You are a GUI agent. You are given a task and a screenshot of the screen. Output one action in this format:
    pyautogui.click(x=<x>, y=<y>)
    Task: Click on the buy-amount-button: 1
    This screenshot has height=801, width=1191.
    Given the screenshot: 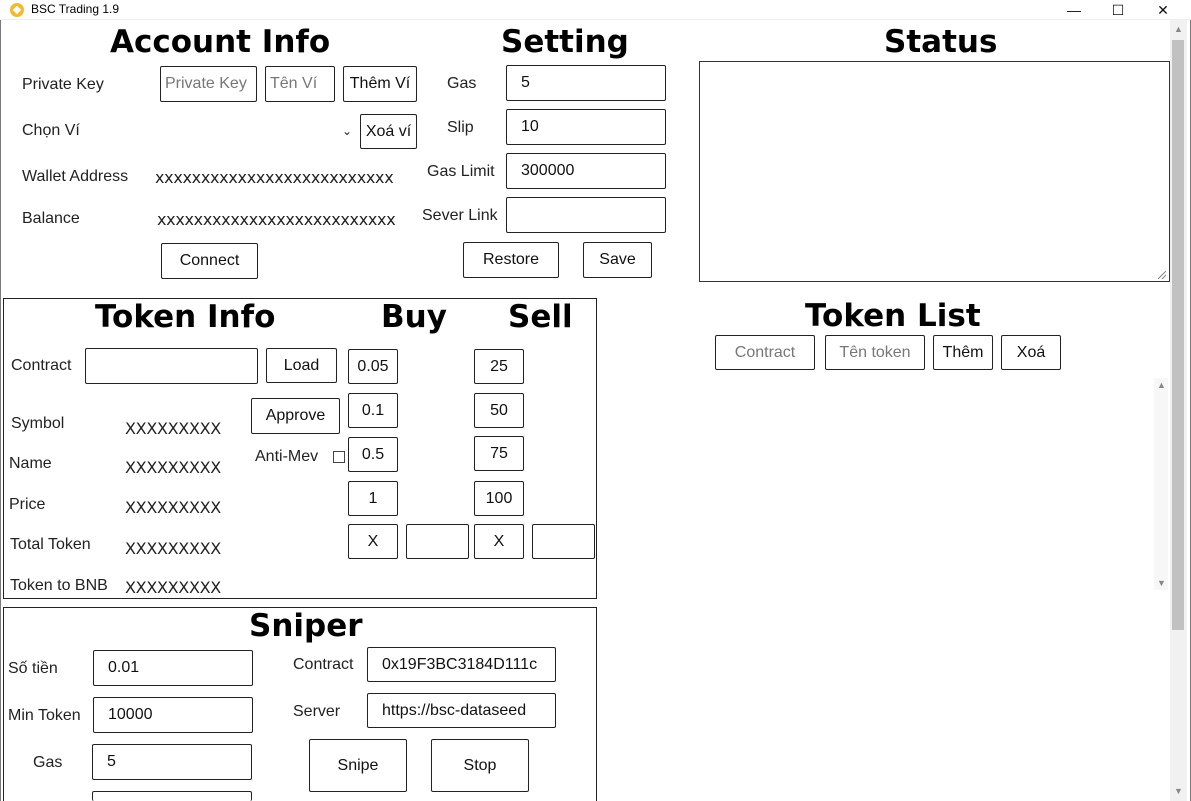 What is the action you would take?
    pyautogui.click(x=373, y=498)
    